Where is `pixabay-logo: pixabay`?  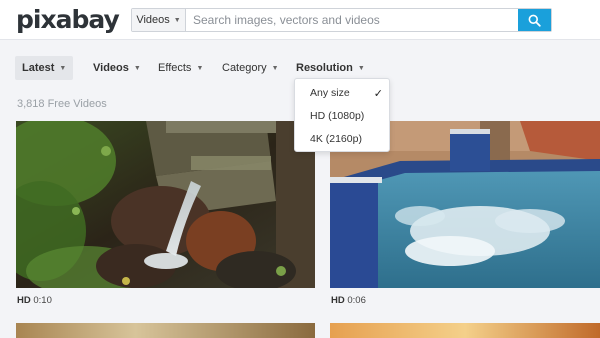
pixabay-logo: pixabay is located at coordinates (68, 20).